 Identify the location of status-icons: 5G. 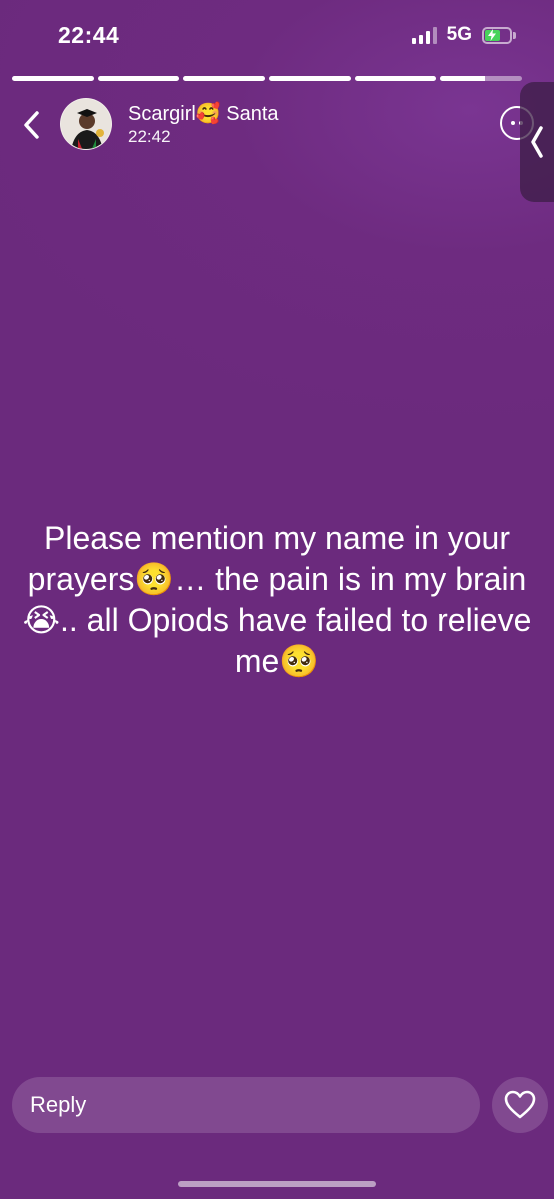
(463, 35).